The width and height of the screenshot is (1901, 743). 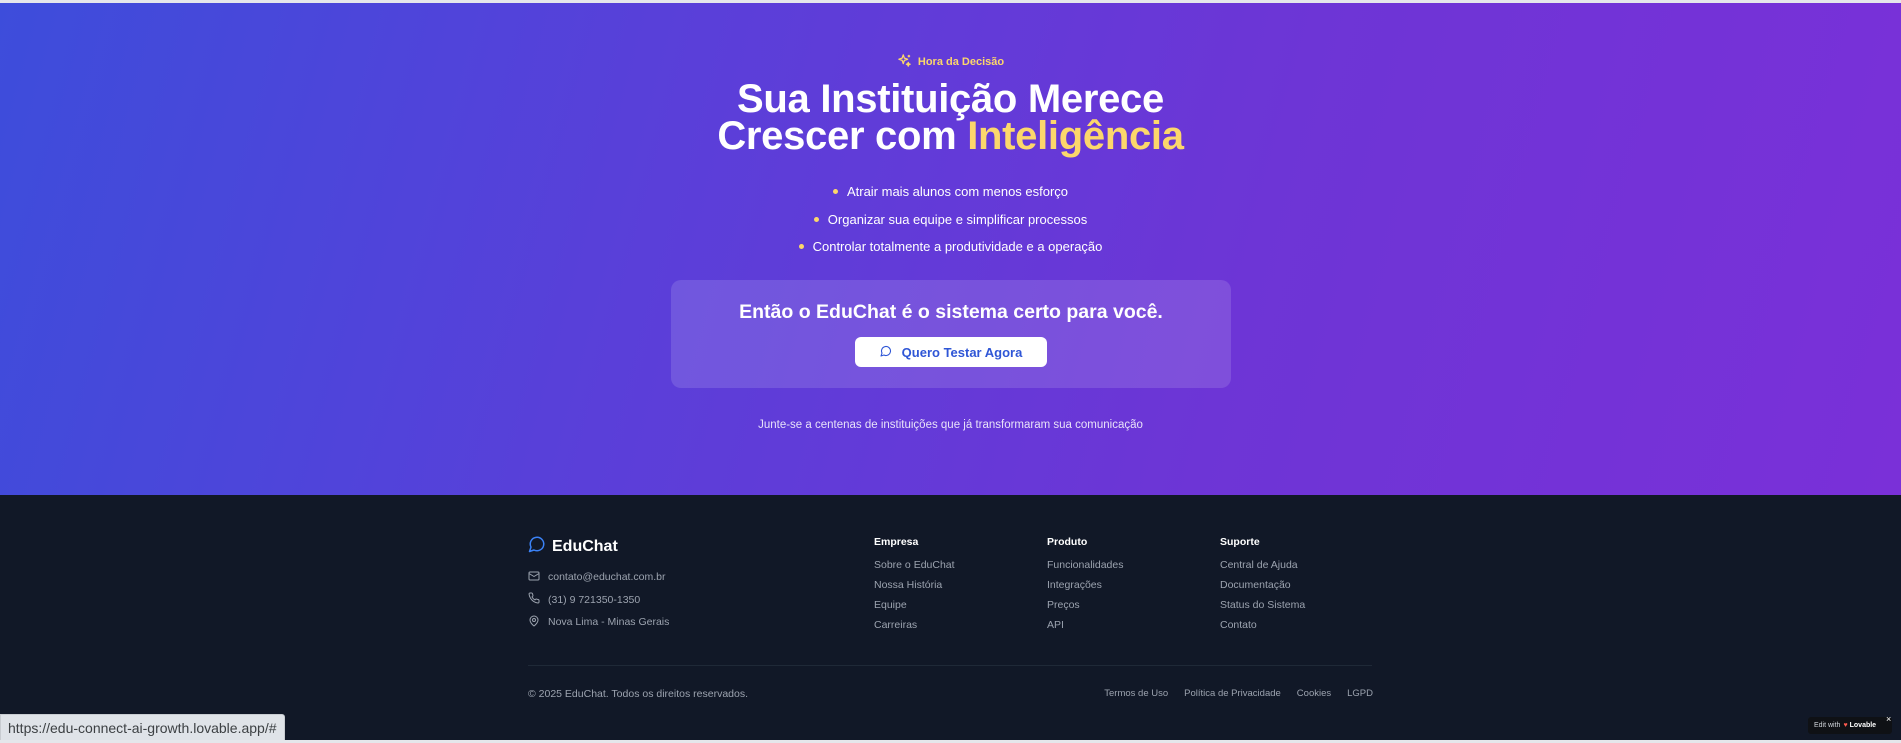 What do you see at coordinates (585, 546) in the screenshot?
I see `brand-name: EduChat` at bounding box center [585, 546].